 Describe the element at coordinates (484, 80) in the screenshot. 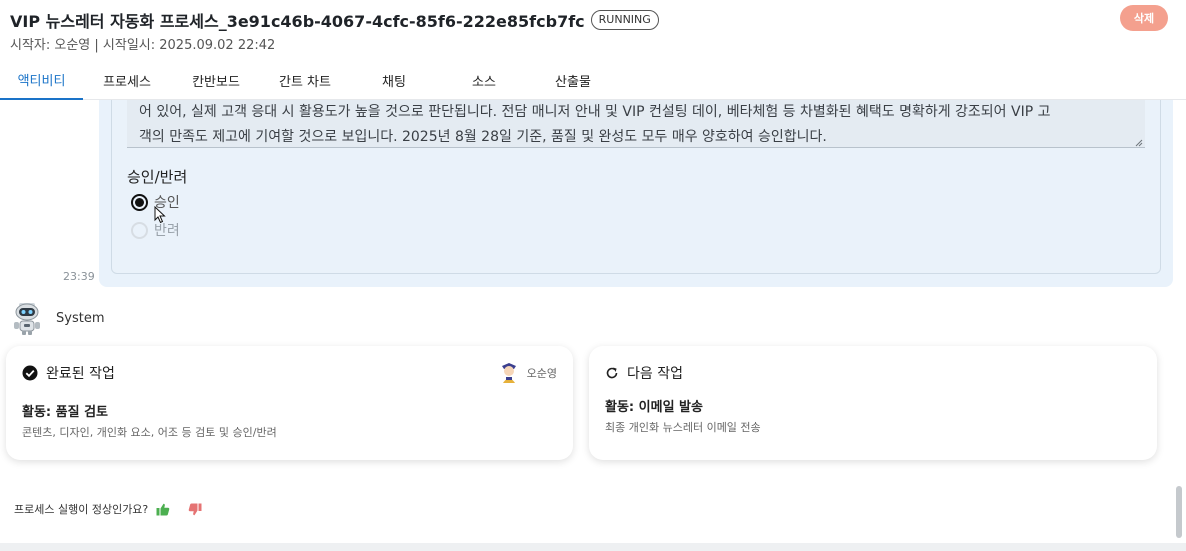

I see `tab-source: 소스` at that location.